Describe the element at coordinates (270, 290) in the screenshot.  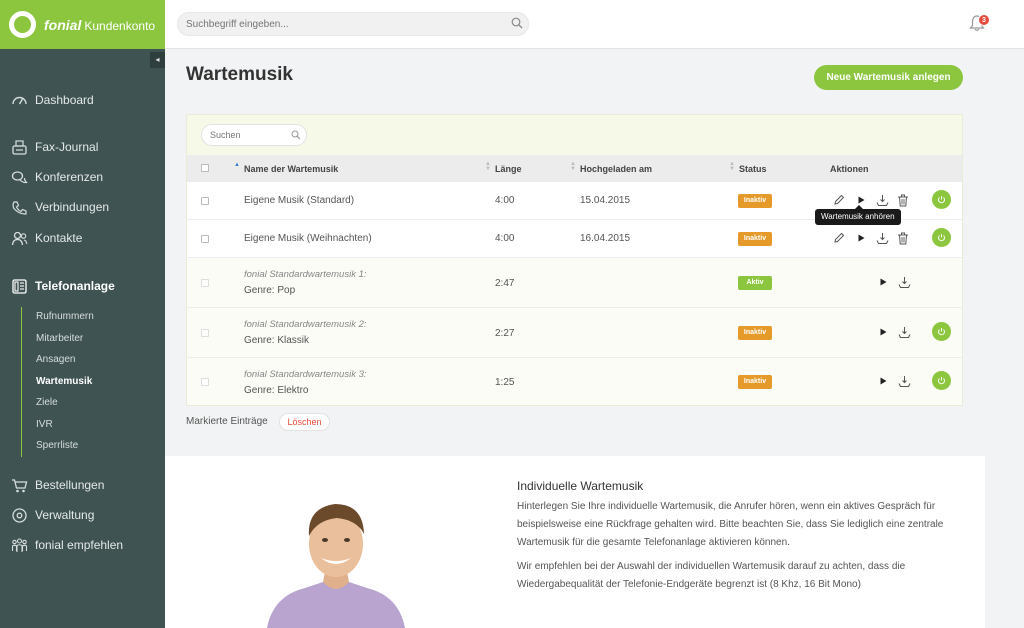
I see `row-genre: Genre: Pop` at that location.